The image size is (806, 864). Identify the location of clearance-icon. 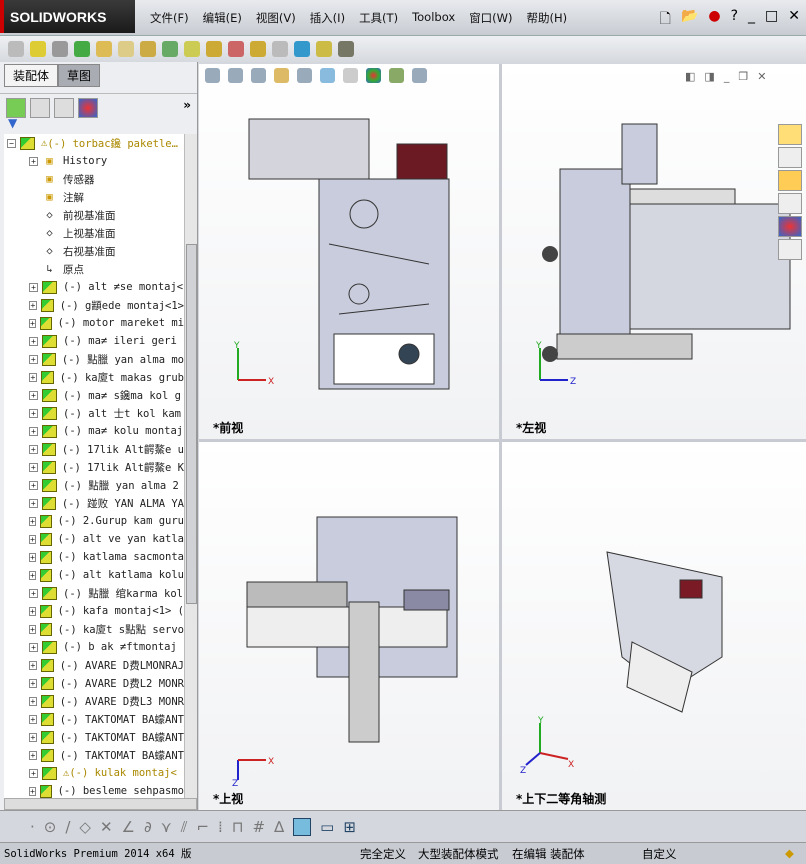
(324, 49).